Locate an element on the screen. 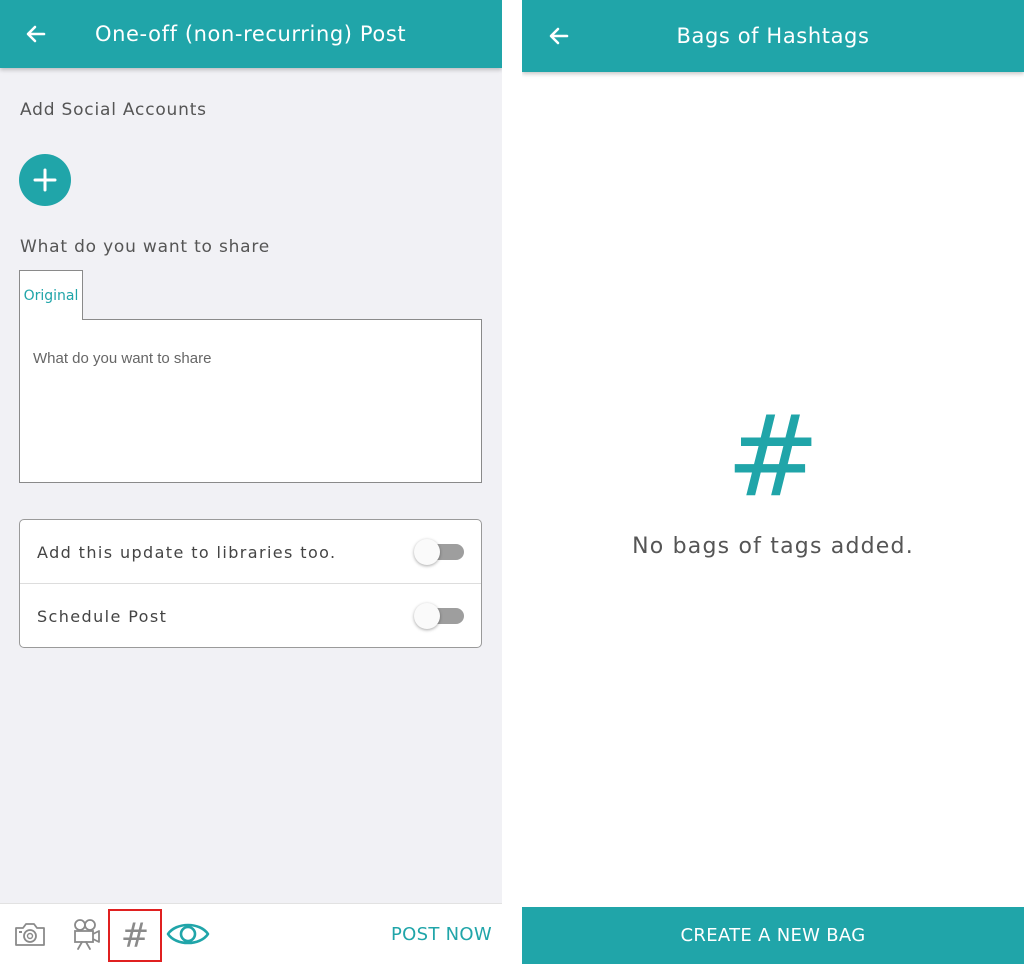 This screenshot has height=964, width=1024. tab-original-label: Original is located at coordinates (51, 295).